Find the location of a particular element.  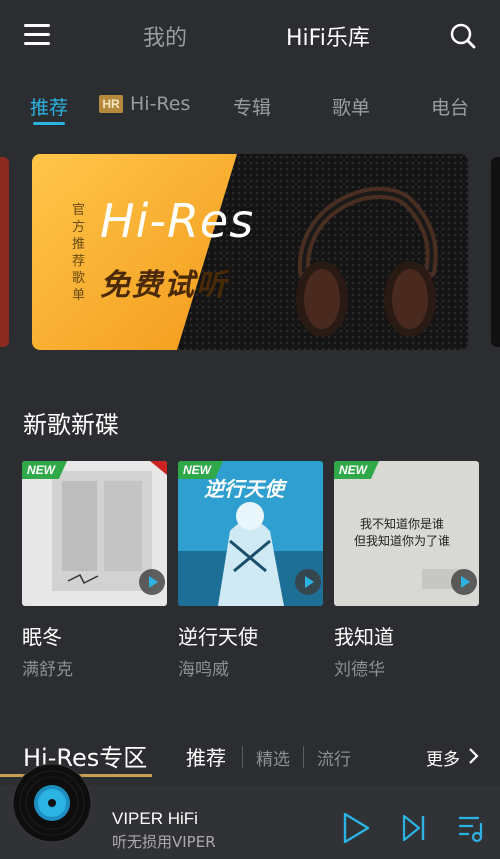

banner-official-text: 官方推荐歌单 is located at coordinates (79, 253).